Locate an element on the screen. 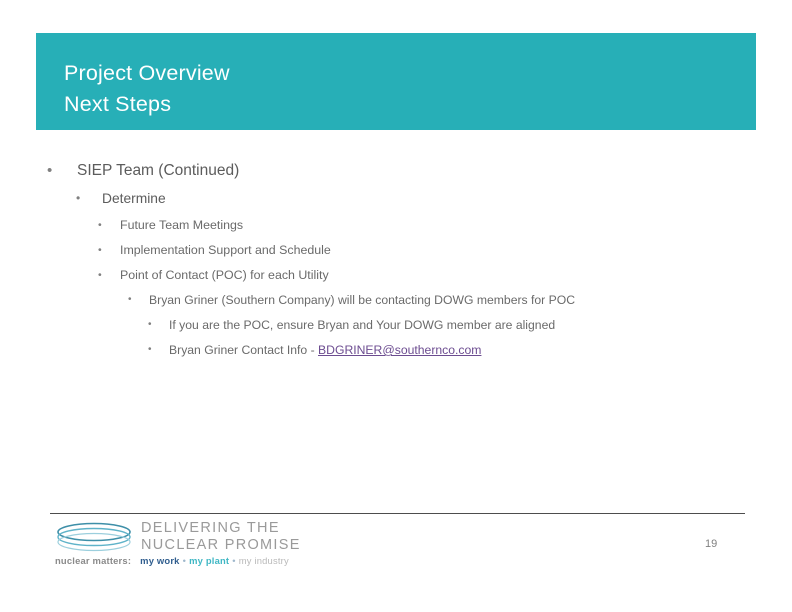 Image resolution: width=792 pixels, height=612 pixels. slide-title-banner: Project Overview Next Steps is located at coordinates (396, 81).